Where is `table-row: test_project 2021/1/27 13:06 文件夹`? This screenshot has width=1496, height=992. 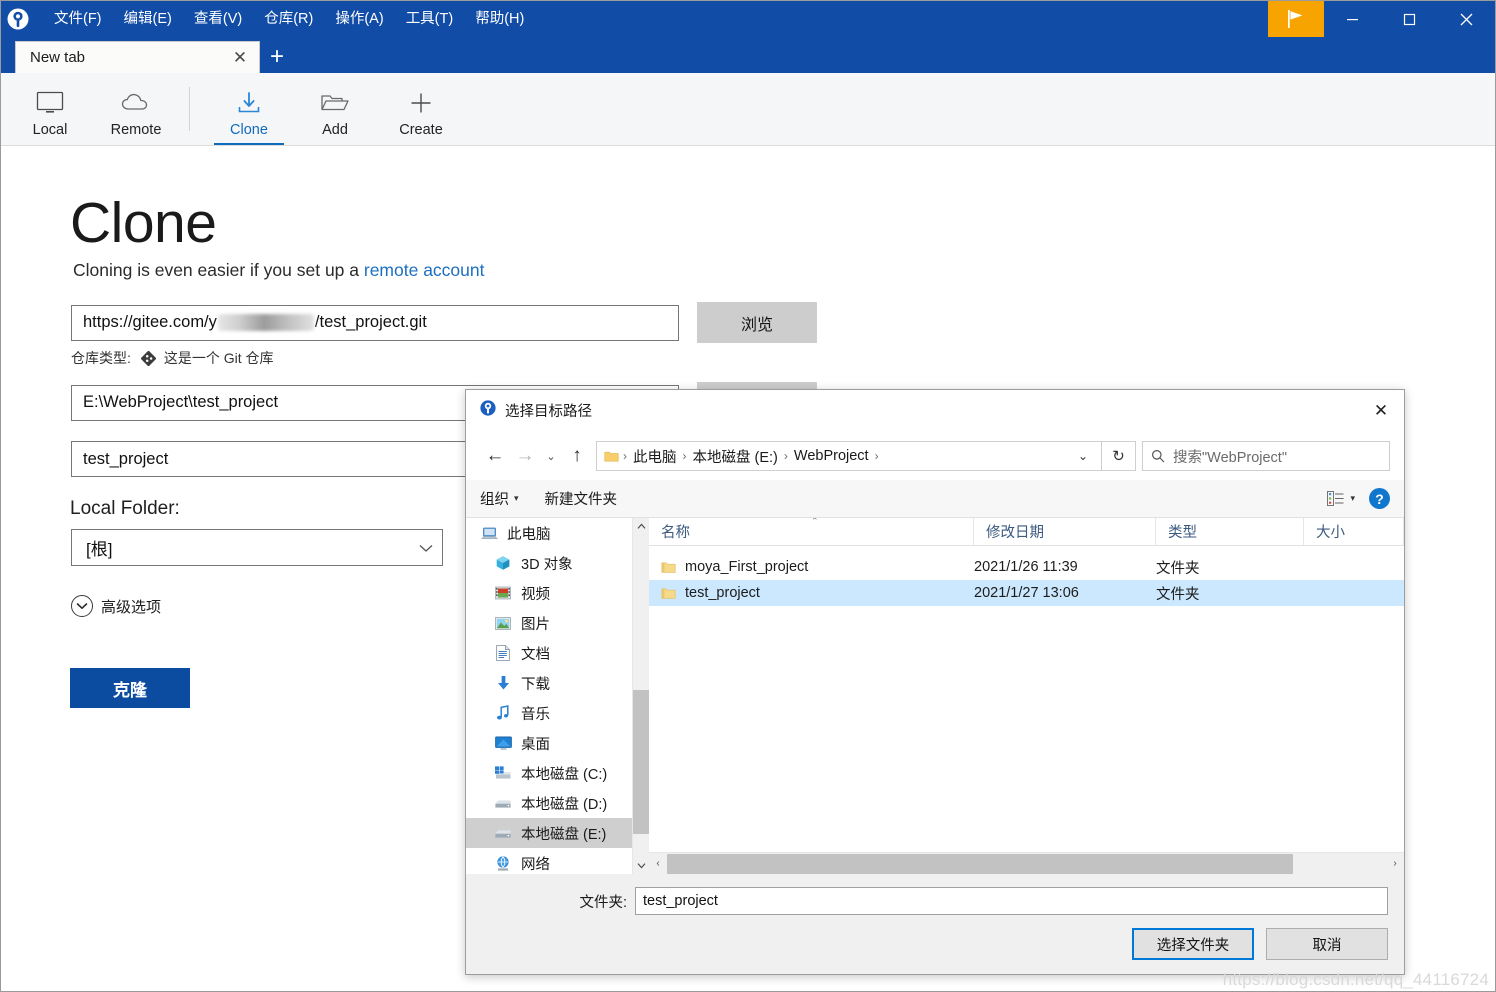
table-row: test_project 2021/1/27 13:06 文件夹 is located at coordinates (1026, 593).